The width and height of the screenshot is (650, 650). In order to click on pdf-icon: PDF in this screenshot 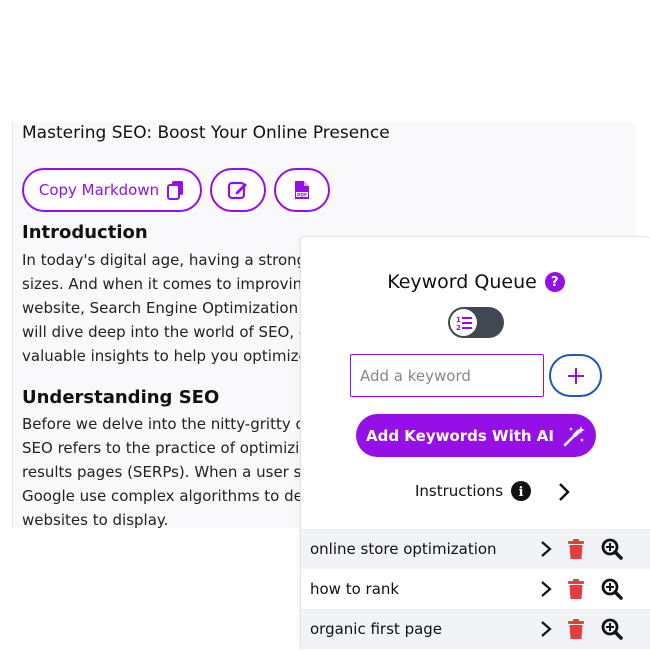, I will do `click(302, 190)`.